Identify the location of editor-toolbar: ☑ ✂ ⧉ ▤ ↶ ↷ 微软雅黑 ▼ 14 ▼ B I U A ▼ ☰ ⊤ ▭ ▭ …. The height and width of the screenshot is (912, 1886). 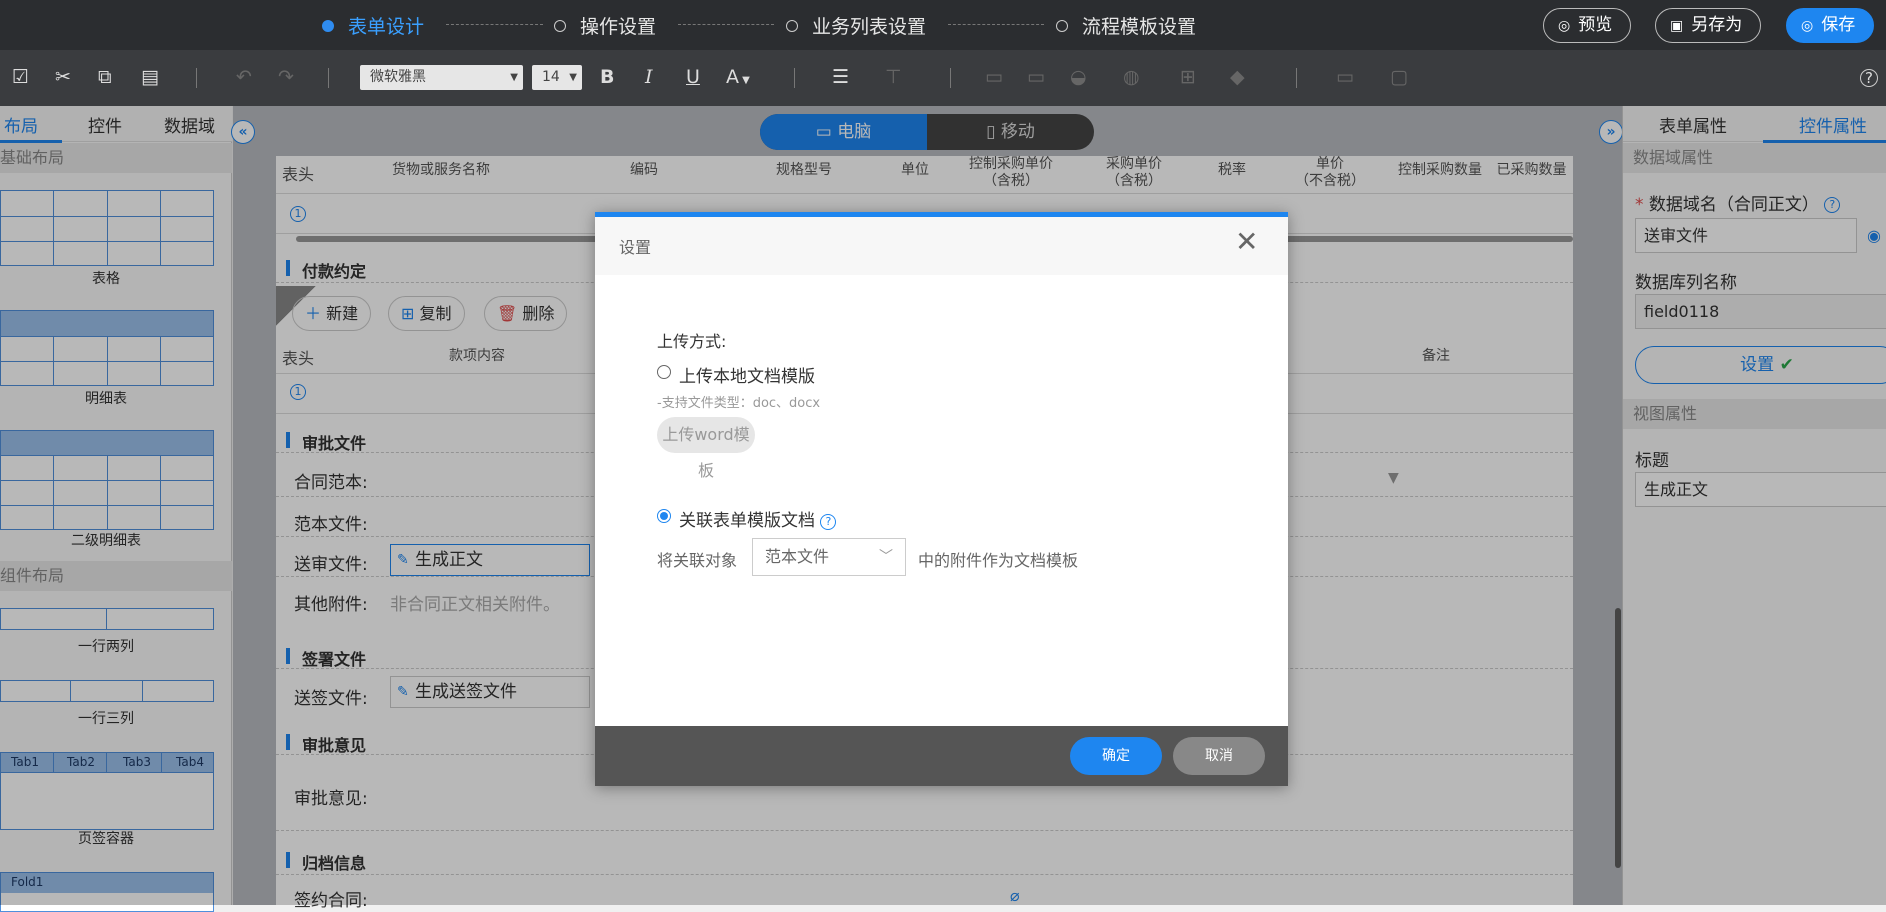
(943, 78).